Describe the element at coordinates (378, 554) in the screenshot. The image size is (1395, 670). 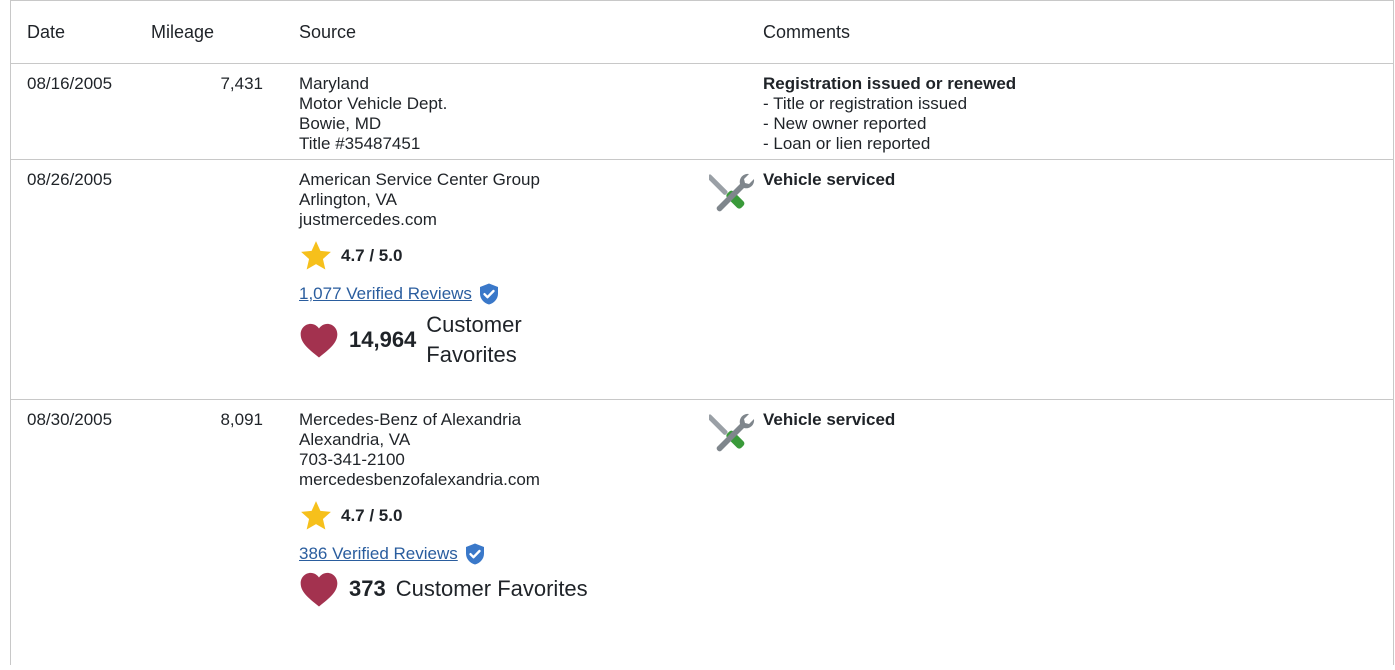
I see `verified-reviews-link: 386 Verified Reviews` at that location.